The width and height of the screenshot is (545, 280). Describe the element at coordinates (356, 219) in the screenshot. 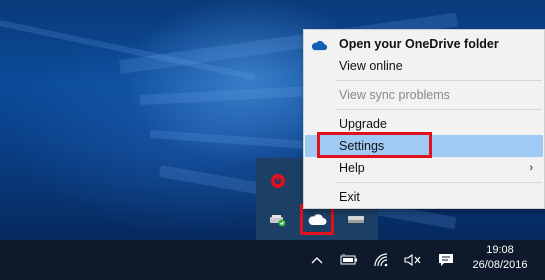

I see `storage-drive-icon` at that location.